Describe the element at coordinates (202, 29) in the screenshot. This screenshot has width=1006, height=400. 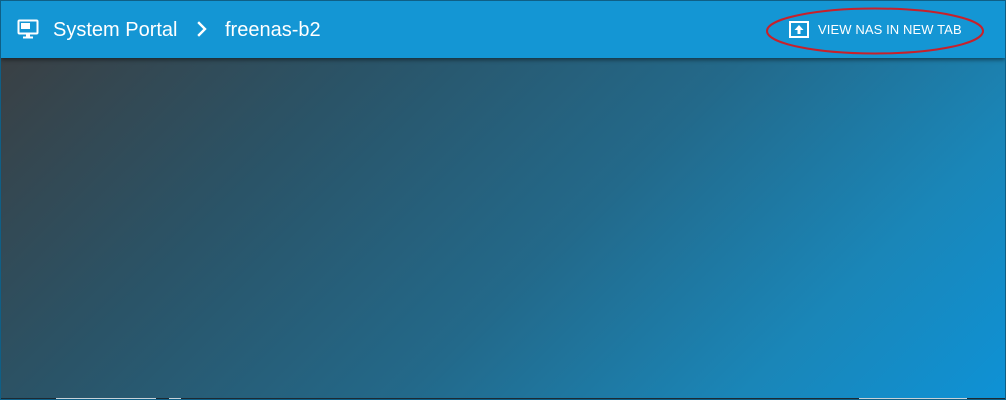
I see `chevron-right-icon` at that location.